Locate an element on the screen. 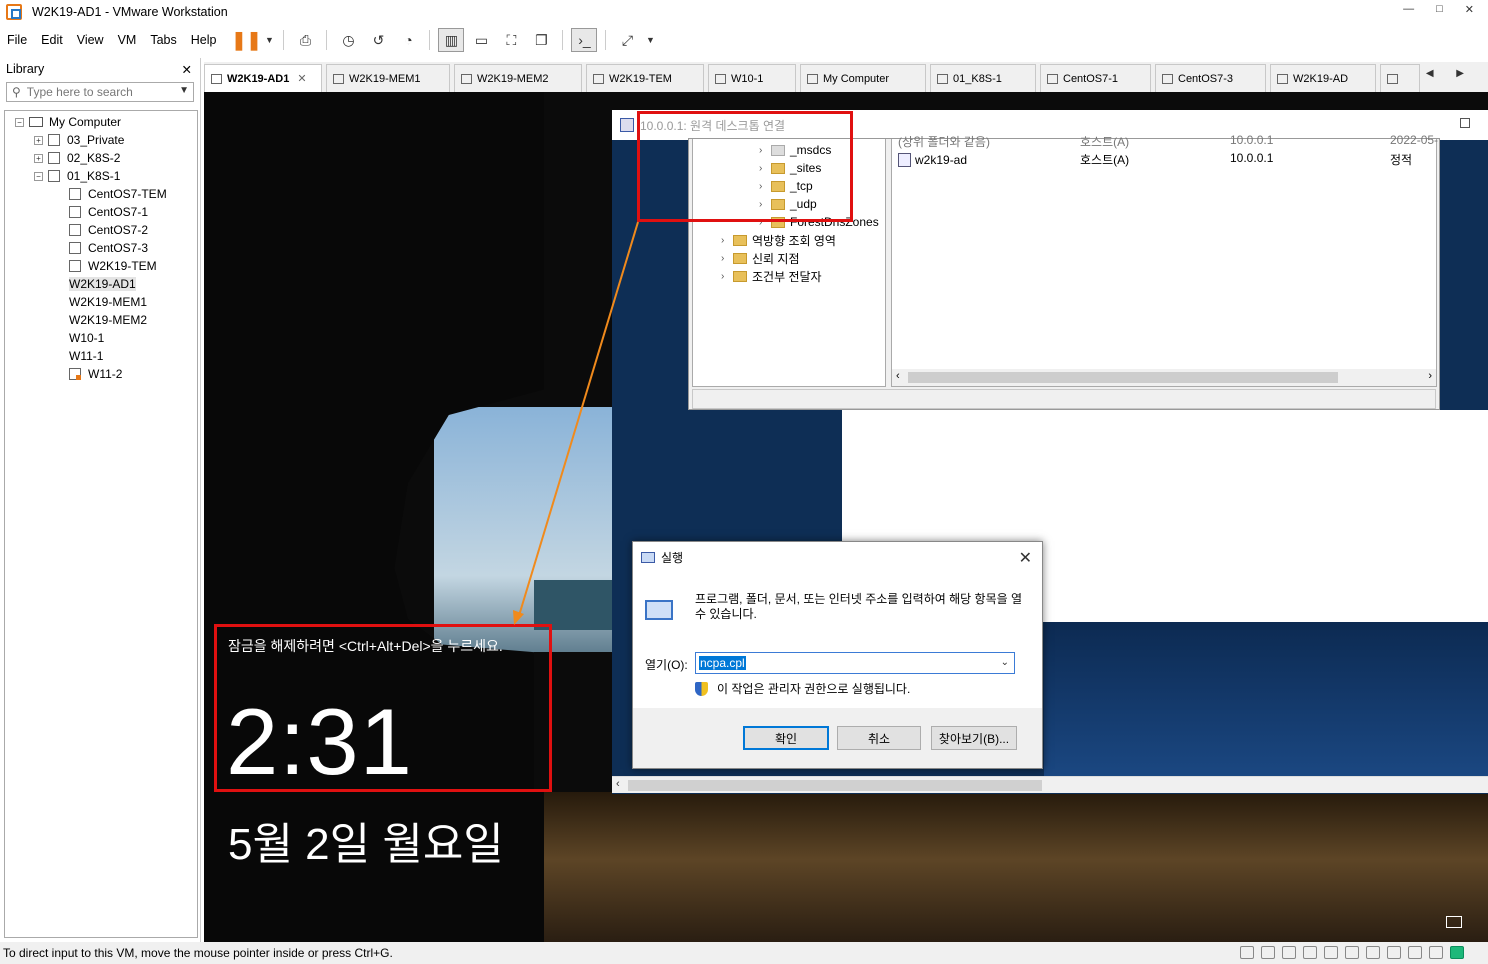 The image size is (1488, 964). tab-w2k19-mem1: W2K19-MEM1 is located at coordinates (388, 78).